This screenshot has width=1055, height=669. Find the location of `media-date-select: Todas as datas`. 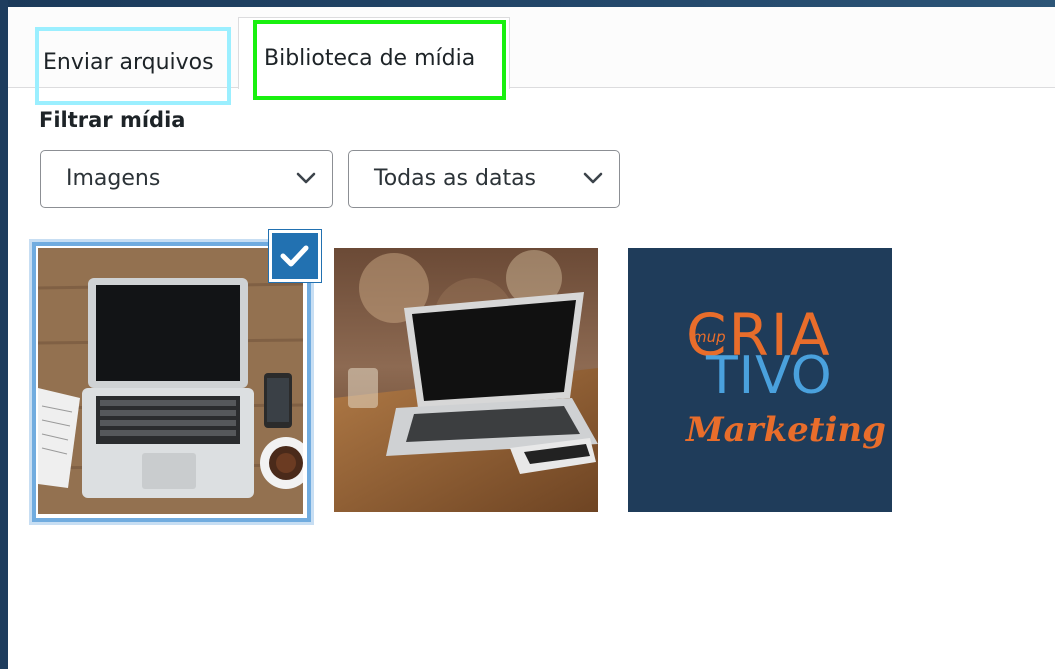

media-date-select: Todas as datas is located at coordinates (484, 179).